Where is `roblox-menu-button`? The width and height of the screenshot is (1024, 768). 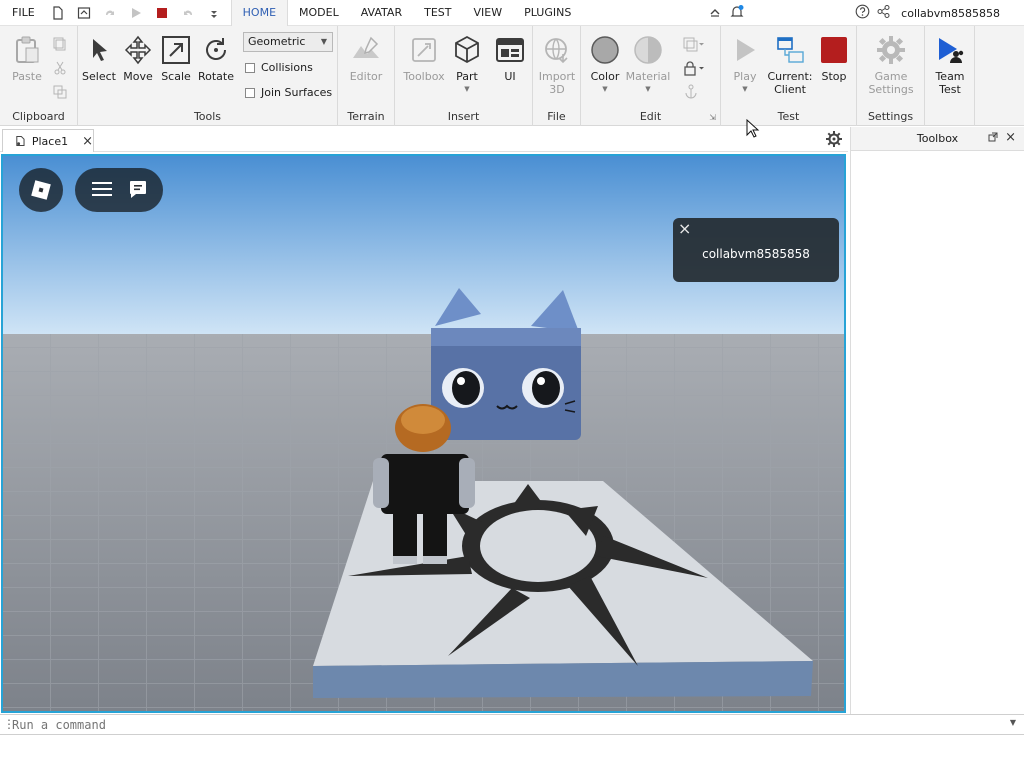 roblox-menu-button is located at coordinates (41, 190).